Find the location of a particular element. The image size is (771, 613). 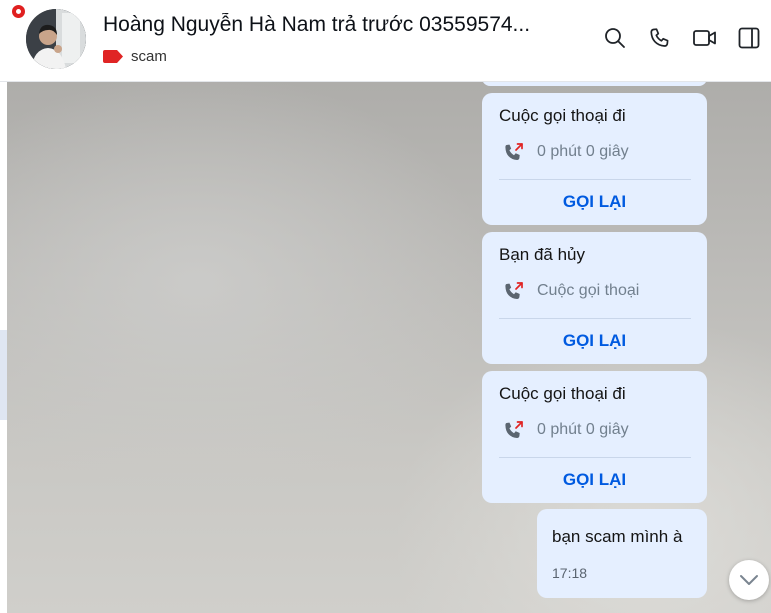

video-call-icon is located at coordinates (704, 38).